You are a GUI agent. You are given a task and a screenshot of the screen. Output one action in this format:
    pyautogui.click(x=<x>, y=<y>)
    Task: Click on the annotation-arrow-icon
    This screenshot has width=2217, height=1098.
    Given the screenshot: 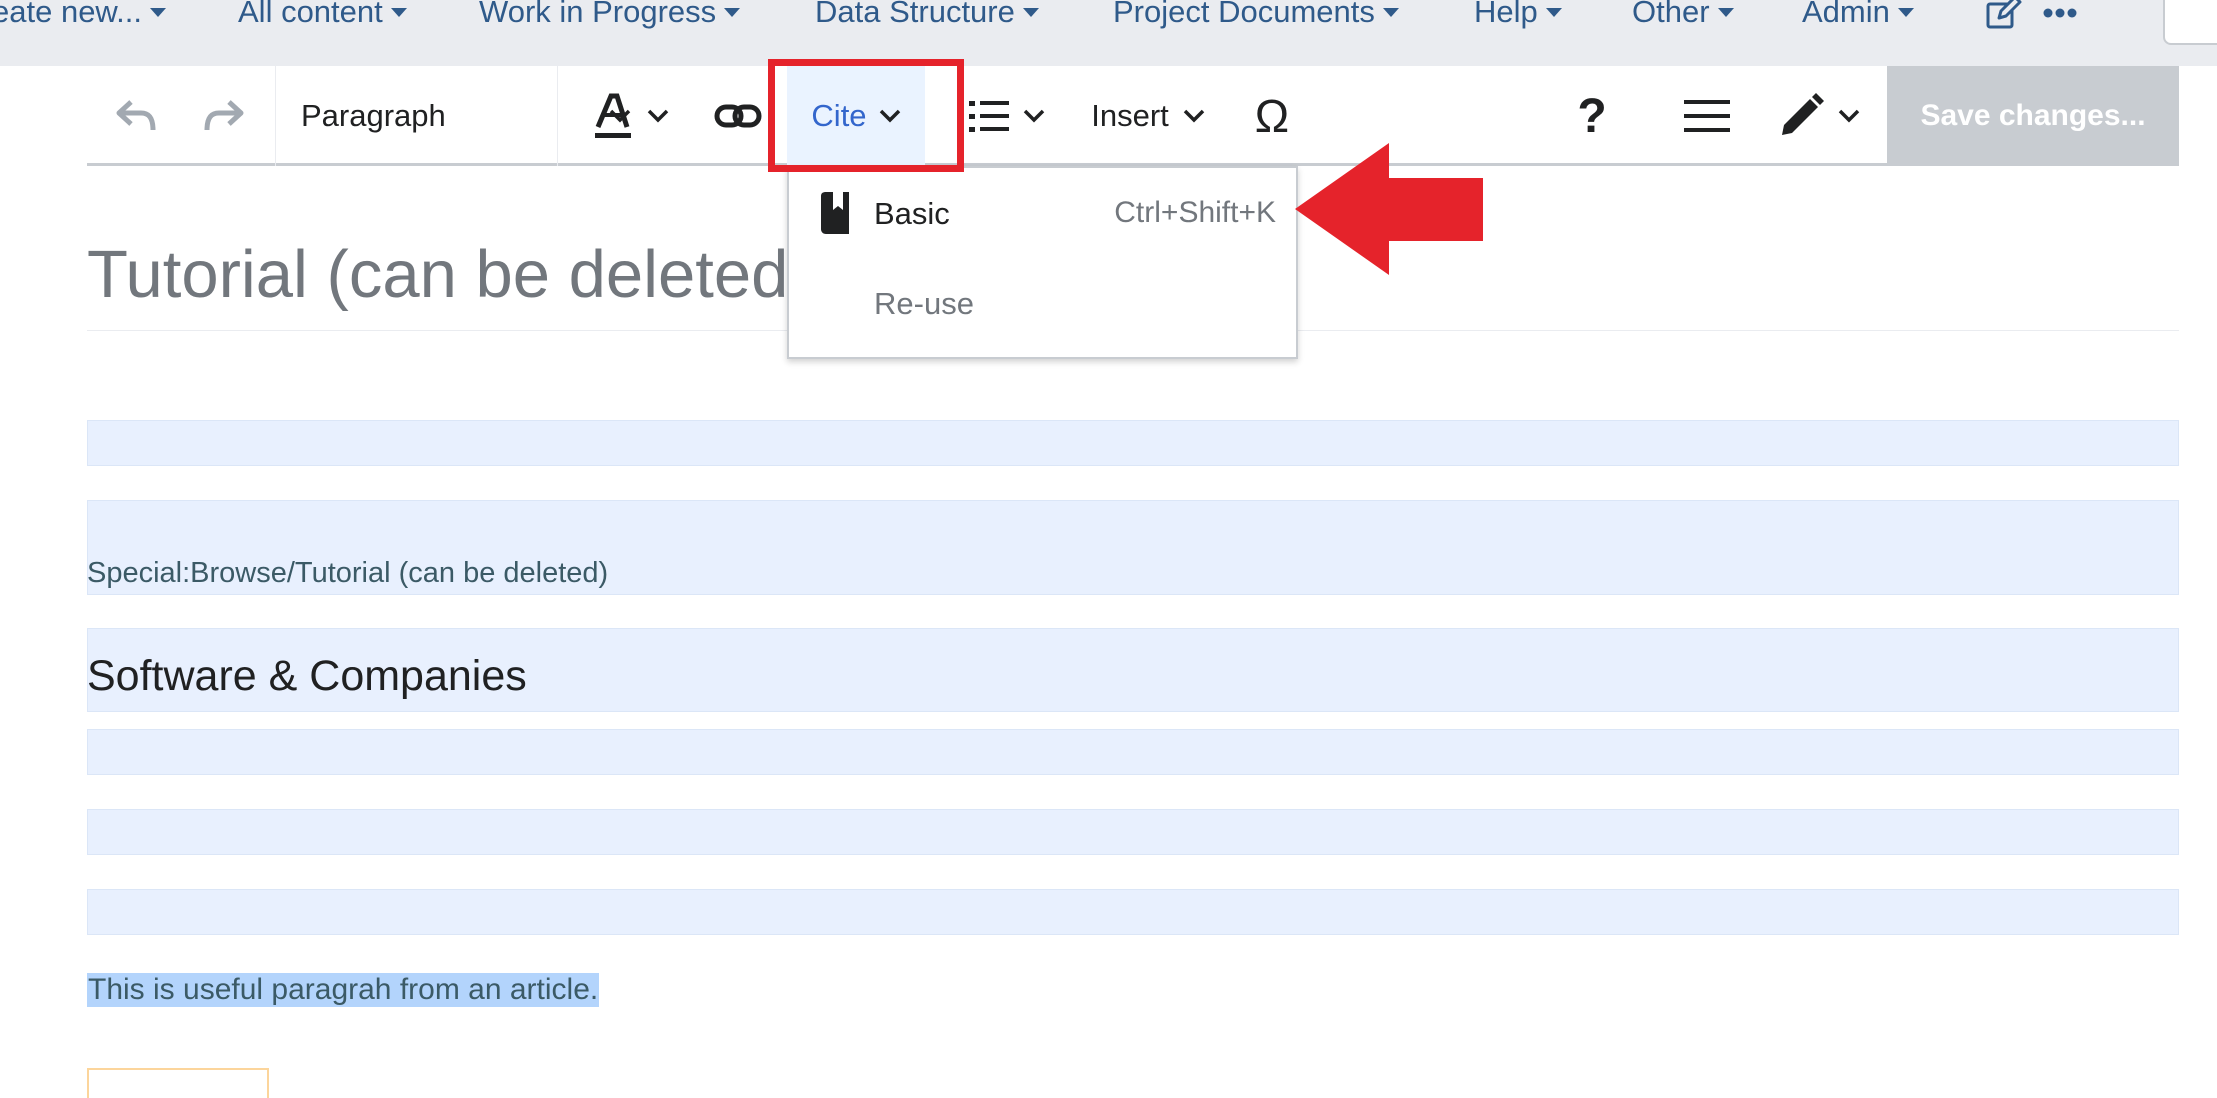 What is the action you would take?
    pyautogui.click(x=1389, y=209)
    